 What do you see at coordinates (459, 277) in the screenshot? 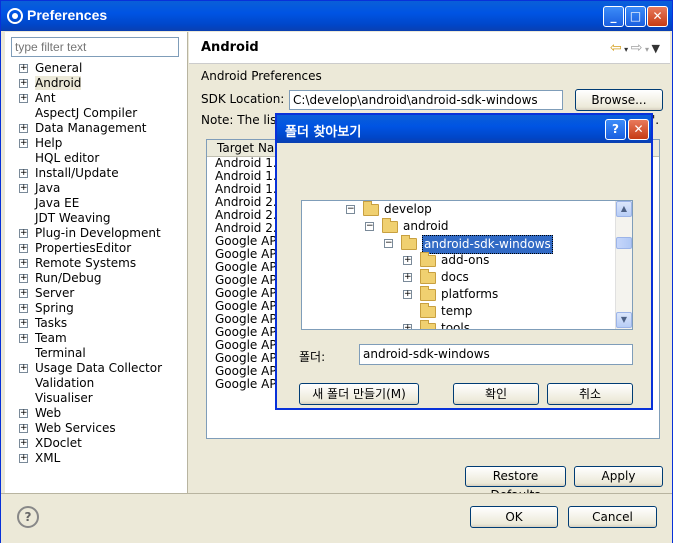
I see `folder-item: + docs` at bounding box center [459, 277].